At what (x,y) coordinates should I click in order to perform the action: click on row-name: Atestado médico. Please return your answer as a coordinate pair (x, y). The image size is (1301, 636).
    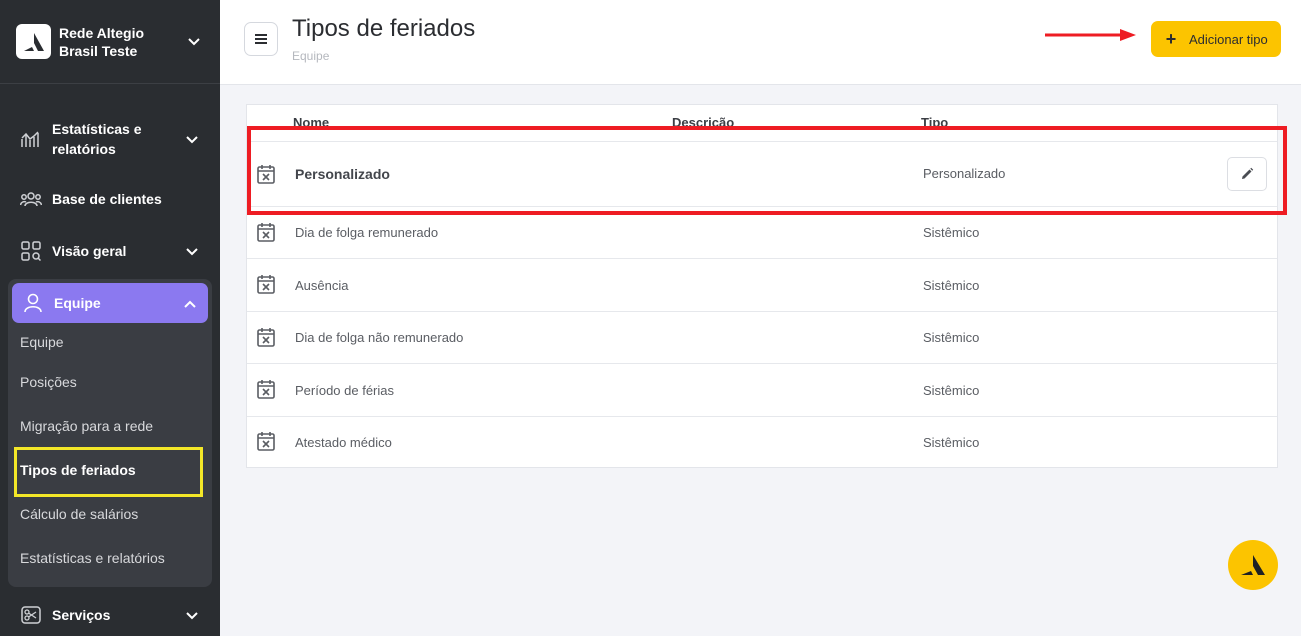
    Looking at the image, I should click on (343, 442).